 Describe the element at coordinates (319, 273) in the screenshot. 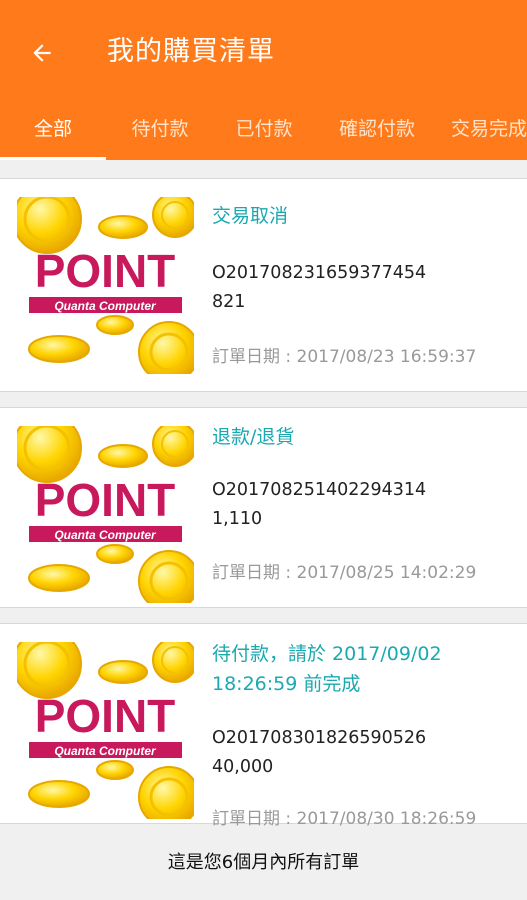

I see `order-number: O201708231659377454` at that location.